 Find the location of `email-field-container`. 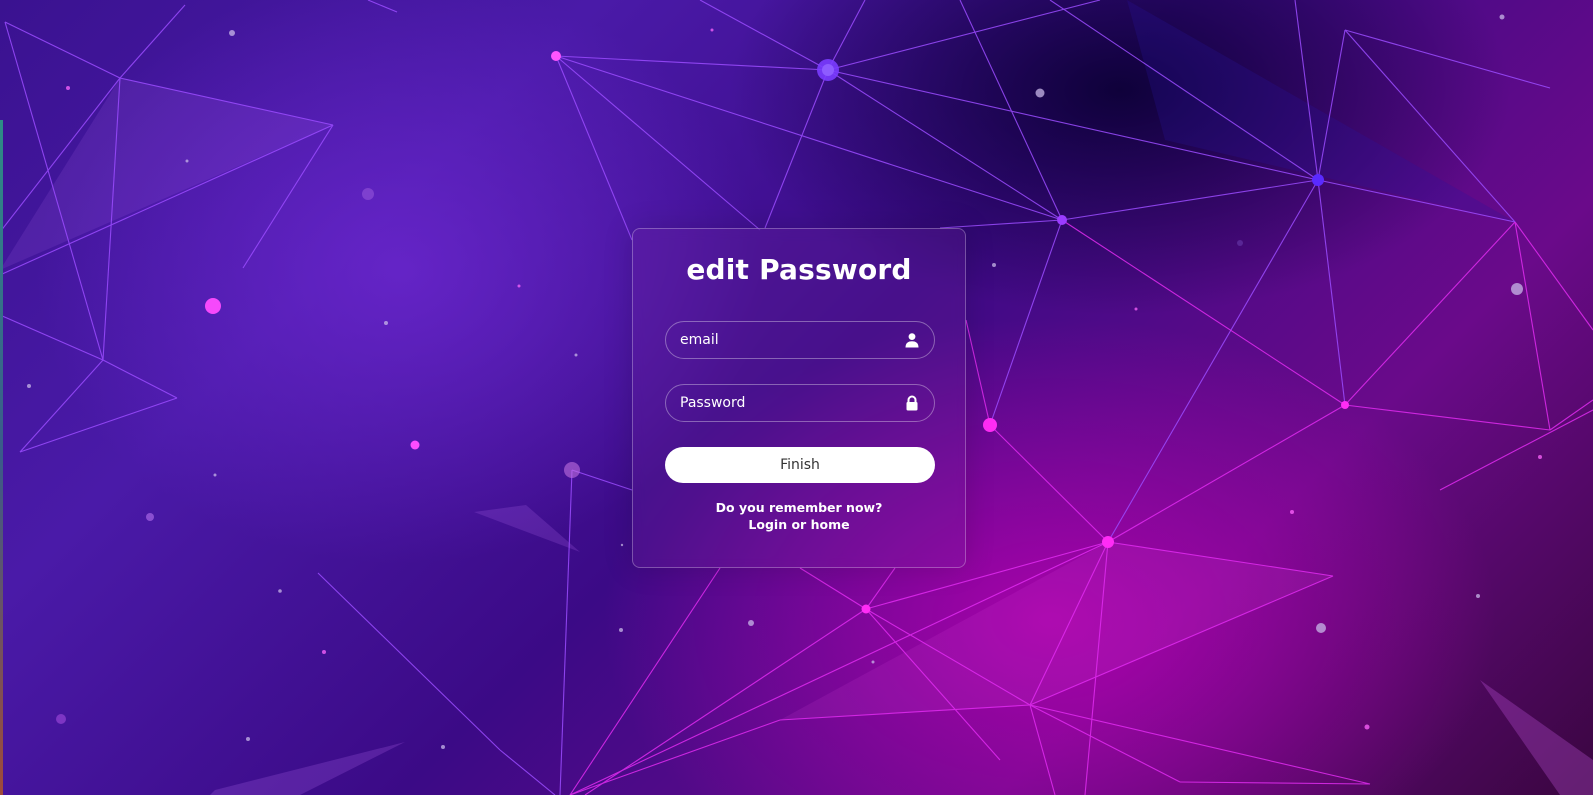

email-field-container is located at coordinates (800, 340).